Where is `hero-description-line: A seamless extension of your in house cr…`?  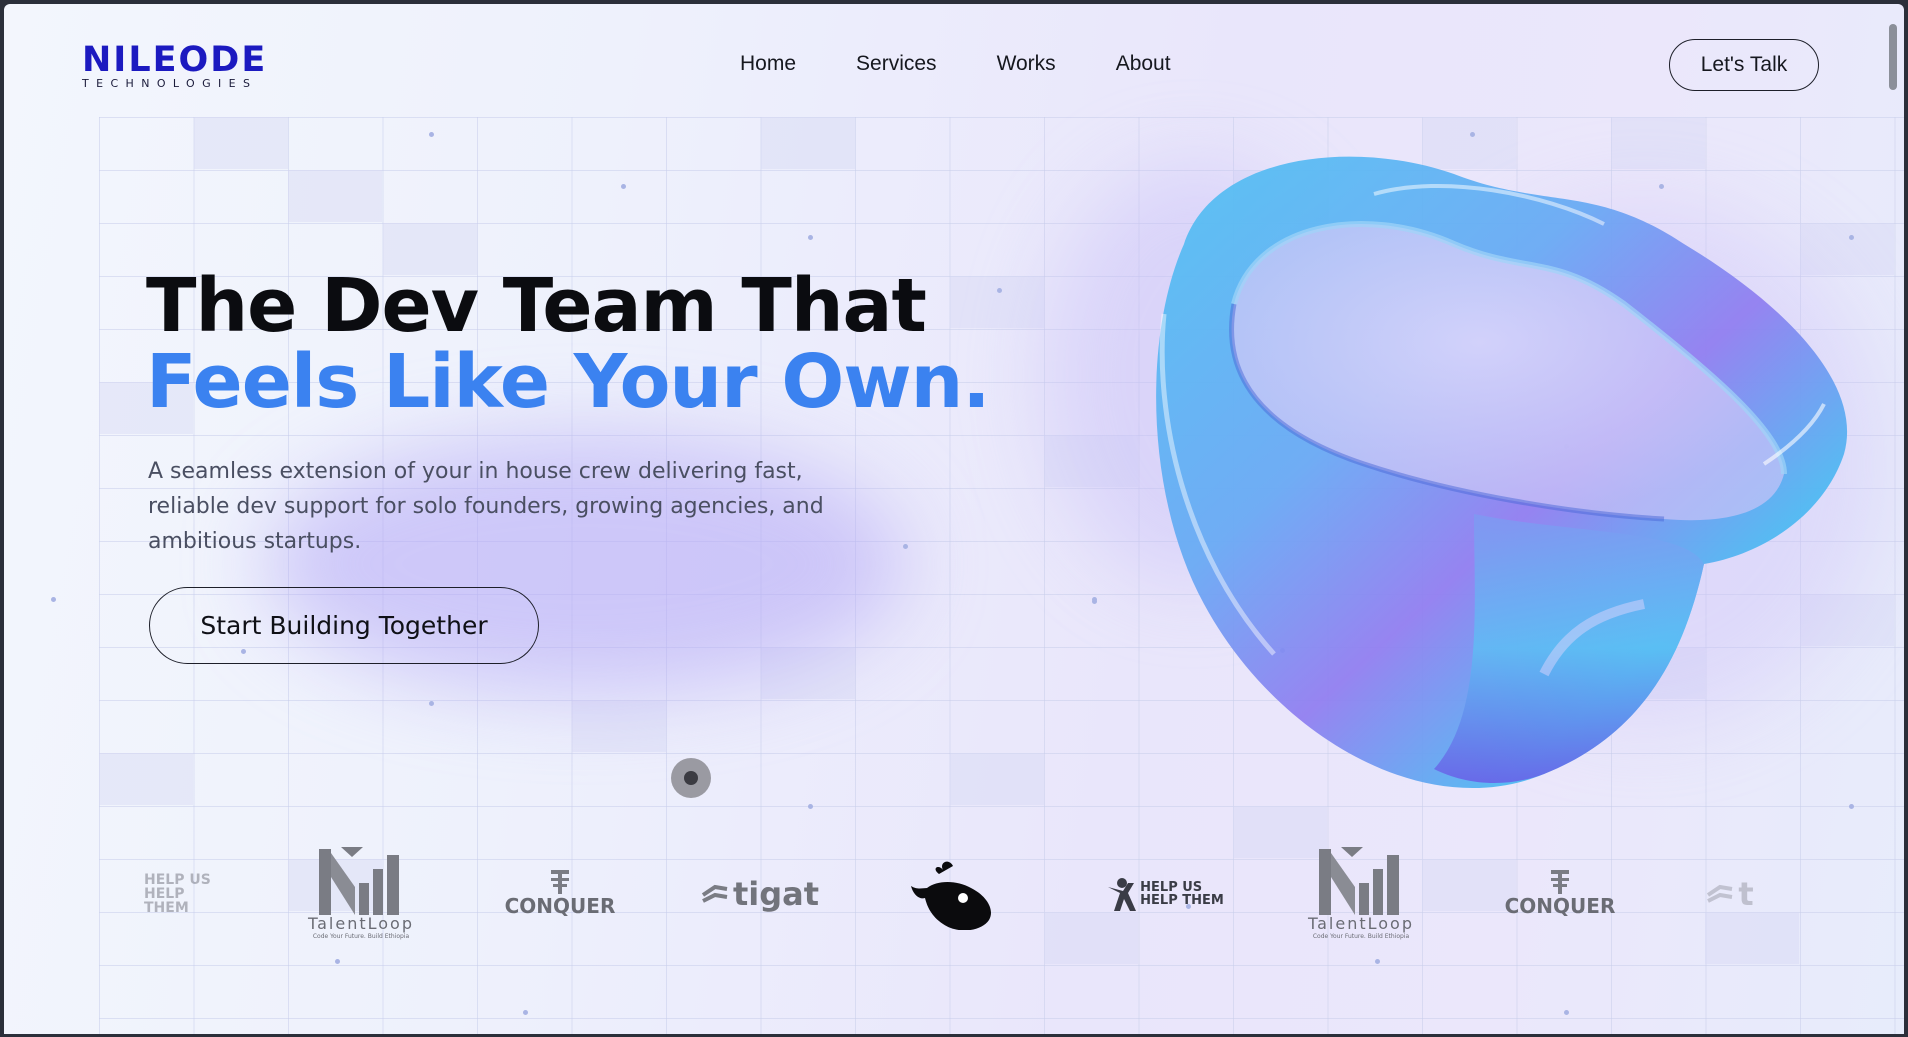
hero-description-line: A seamless extension of your in house cr… is located at coordinates (475, 471).